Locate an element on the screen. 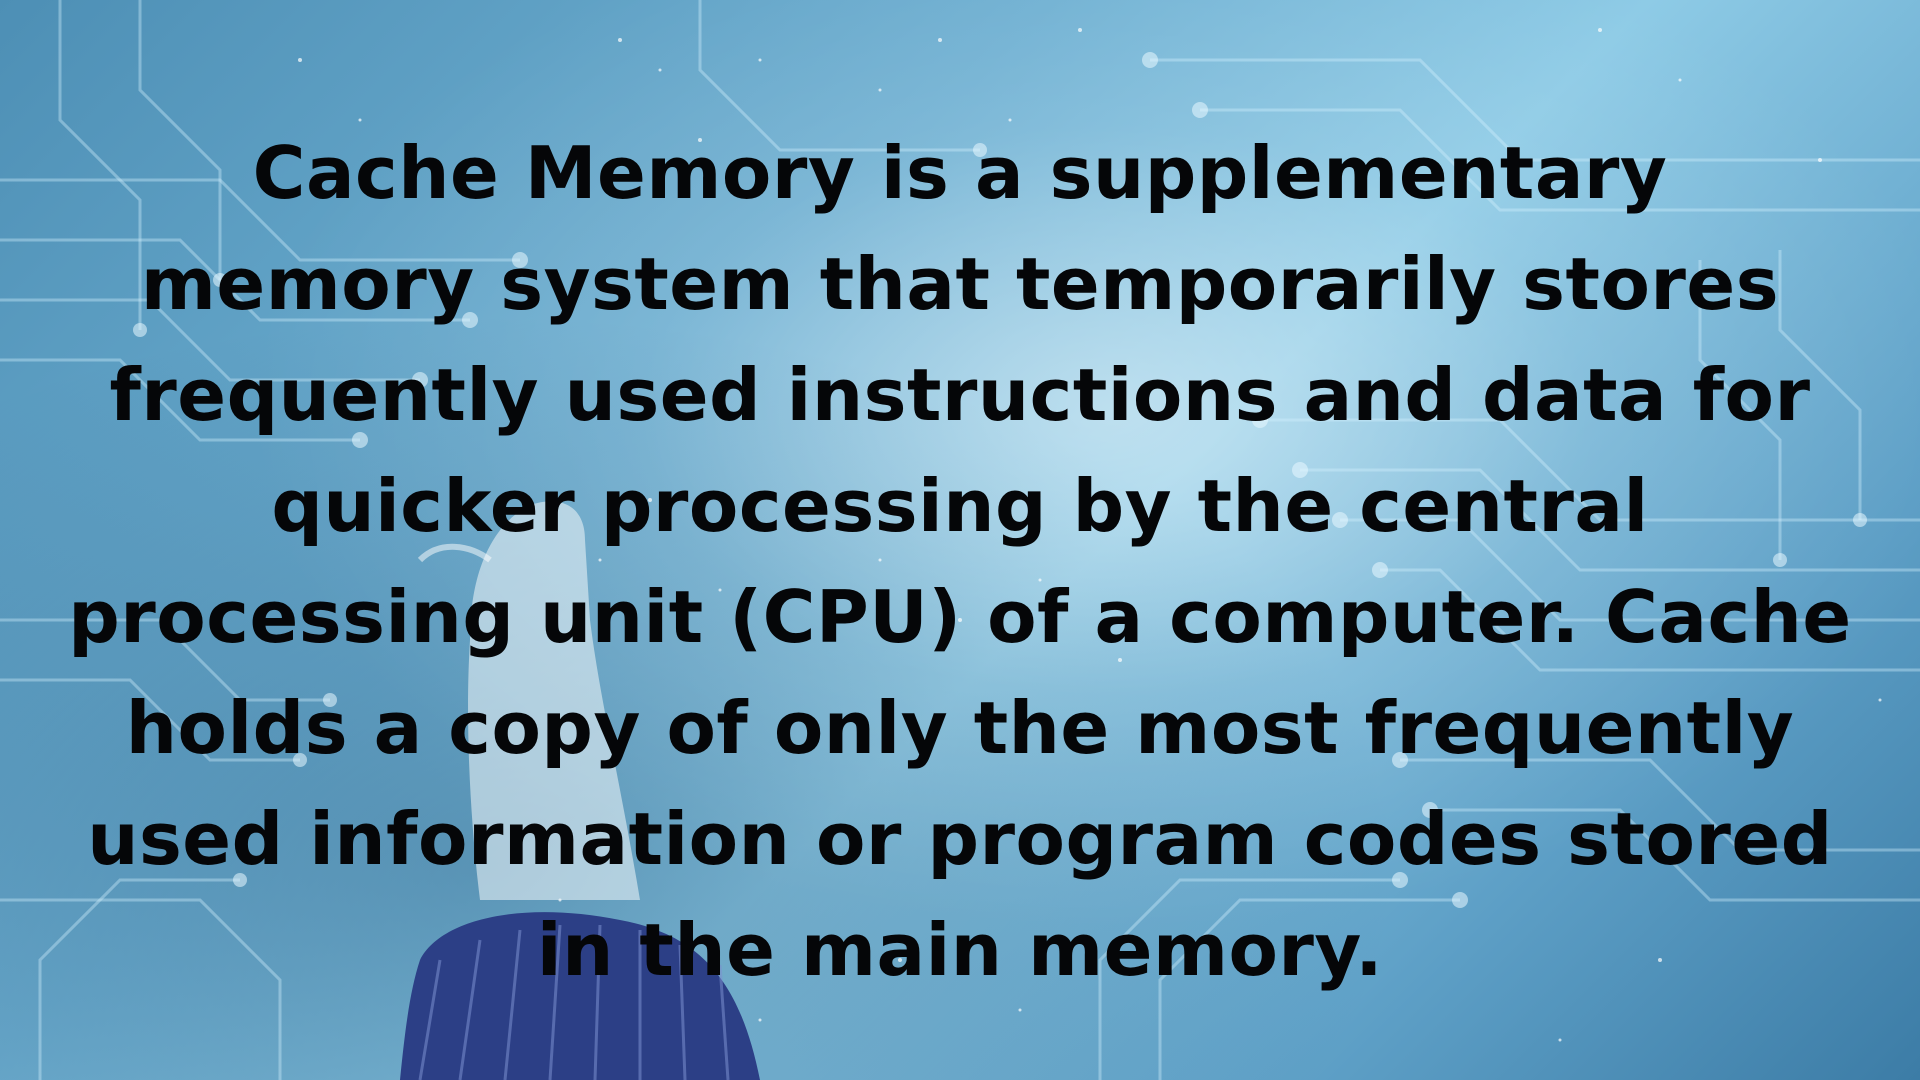  caption-line: Cache Memory is a supplementary is located at coordinates (960, 173).